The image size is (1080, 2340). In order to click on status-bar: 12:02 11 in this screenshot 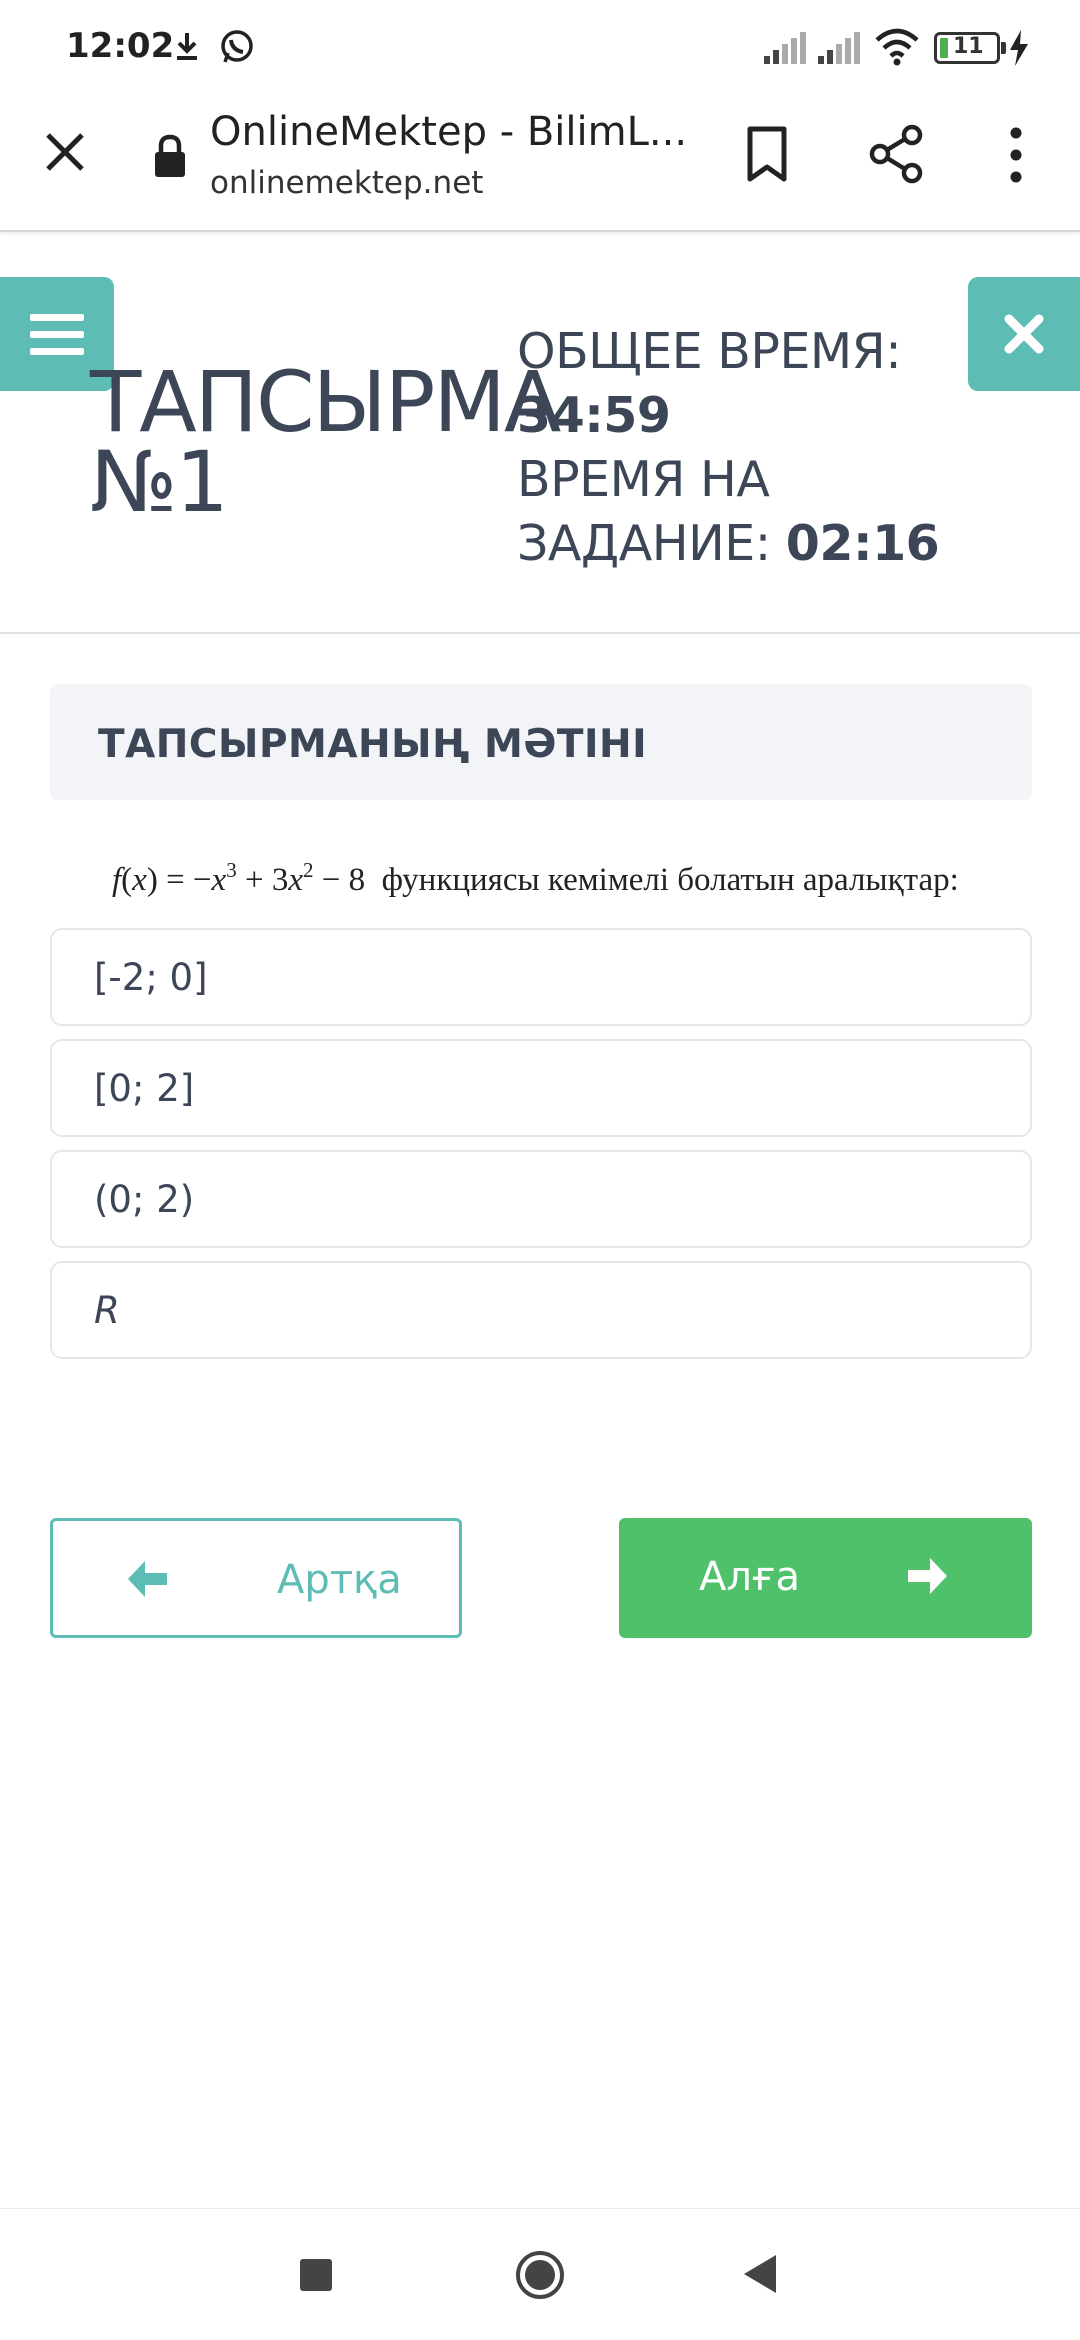, I will do `click(540, 47)`.